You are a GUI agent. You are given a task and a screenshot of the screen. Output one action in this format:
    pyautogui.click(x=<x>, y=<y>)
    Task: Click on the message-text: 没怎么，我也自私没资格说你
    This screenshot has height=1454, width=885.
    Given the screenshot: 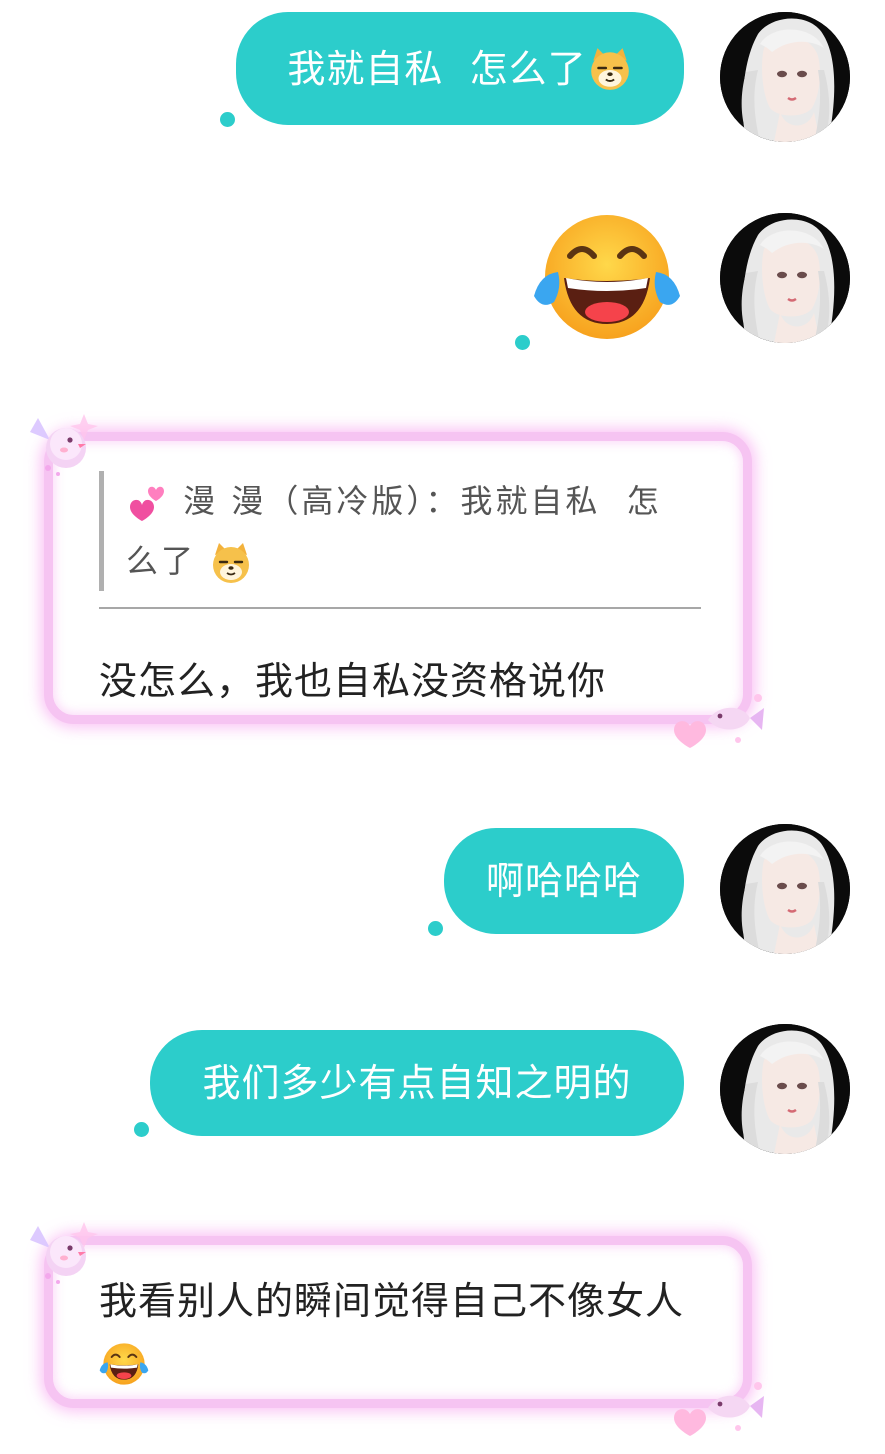 What is the action you would take?
    pyautogui.click(x=353, y=681)
    